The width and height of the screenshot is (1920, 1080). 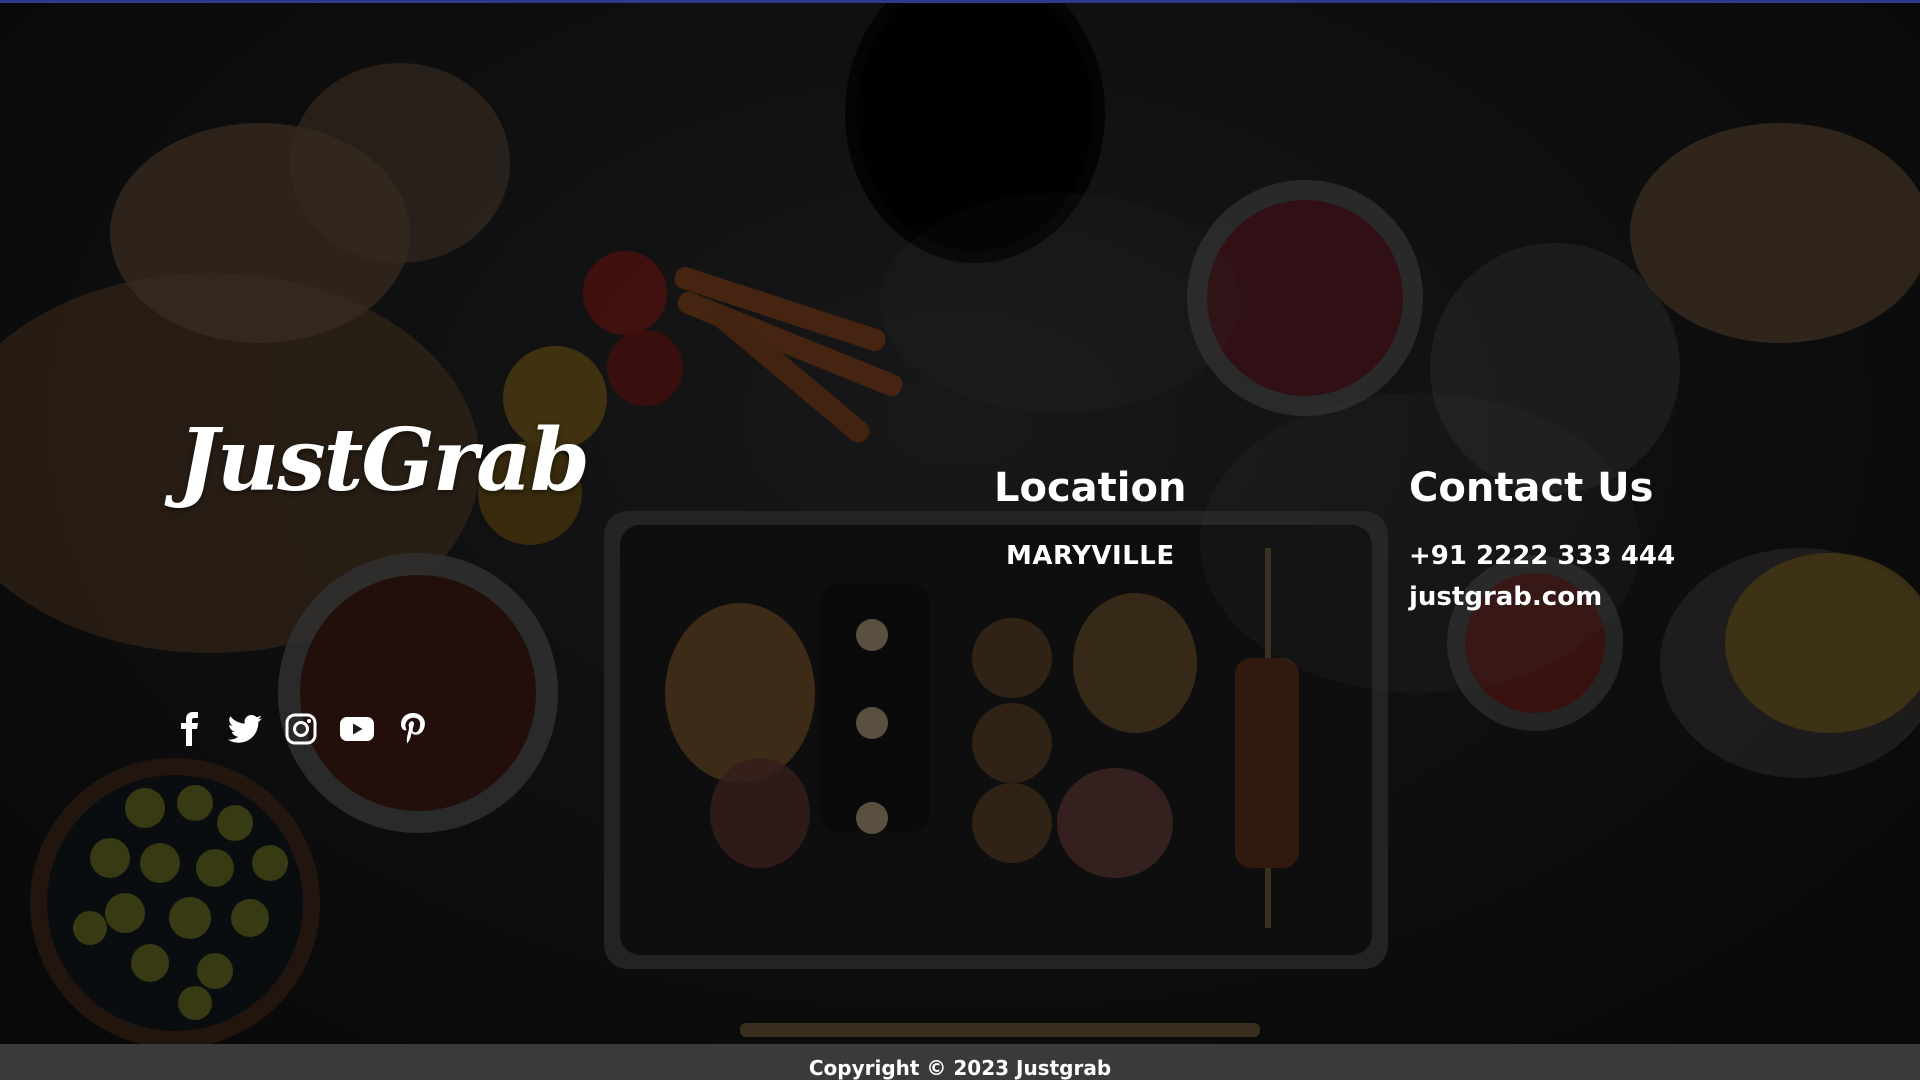 I want to click on twitter-icon, so click(x=245, y=729).